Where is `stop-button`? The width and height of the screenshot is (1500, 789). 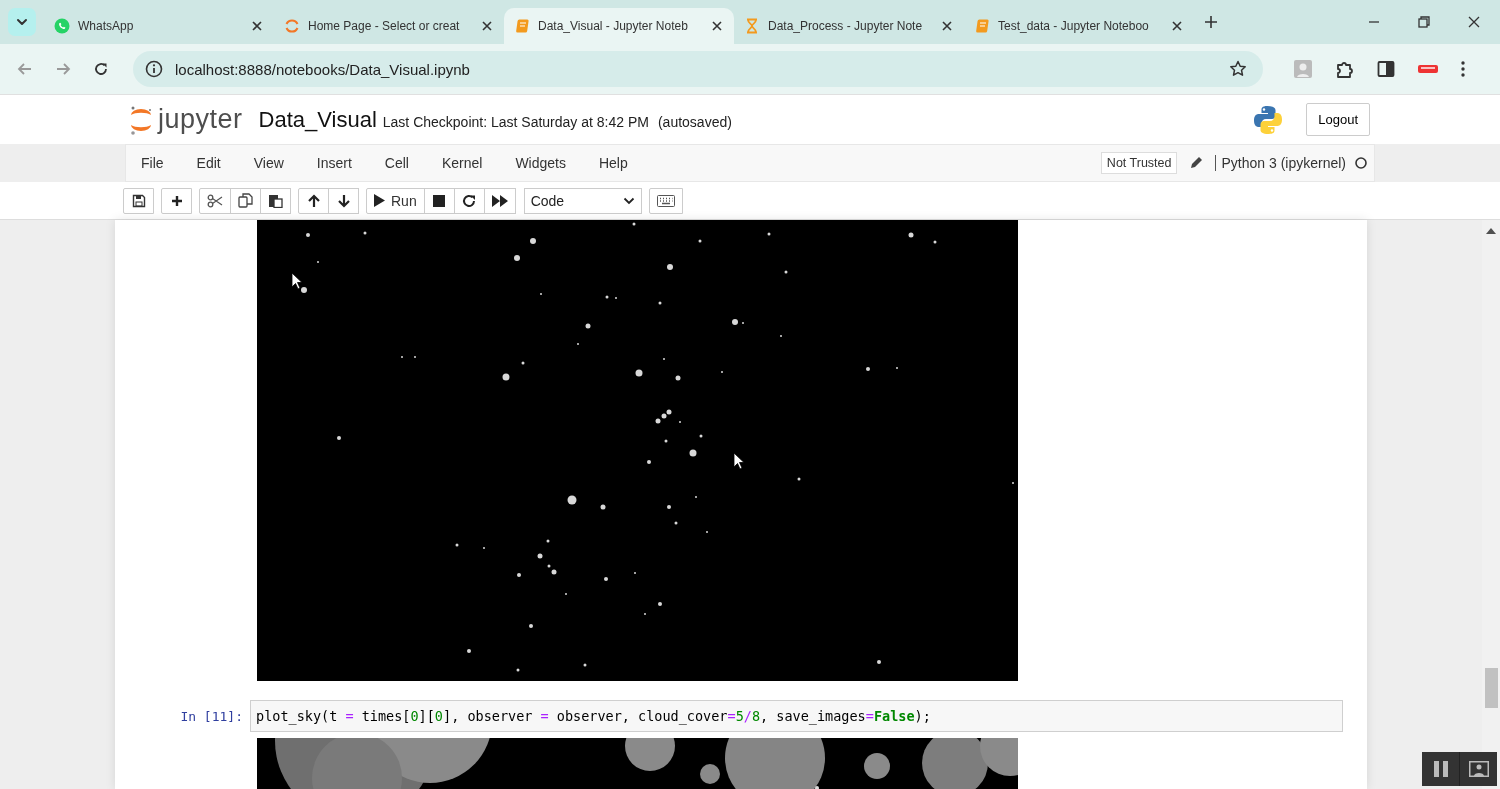 stop-button is located at coordinates (439, 200).